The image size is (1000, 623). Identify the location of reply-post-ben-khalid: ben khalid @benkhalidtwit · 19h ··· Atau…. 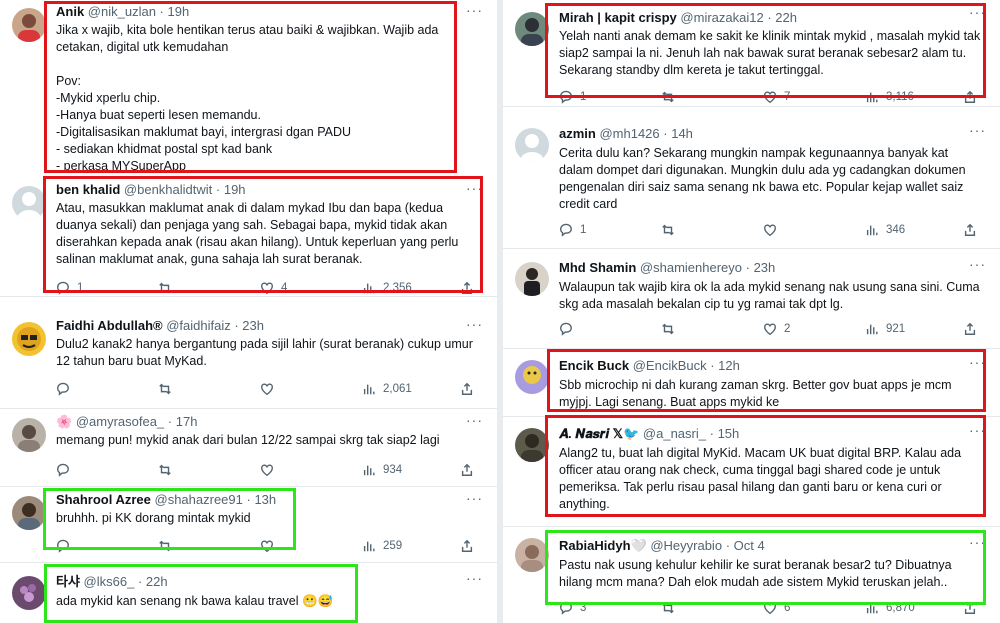
(248, 237).